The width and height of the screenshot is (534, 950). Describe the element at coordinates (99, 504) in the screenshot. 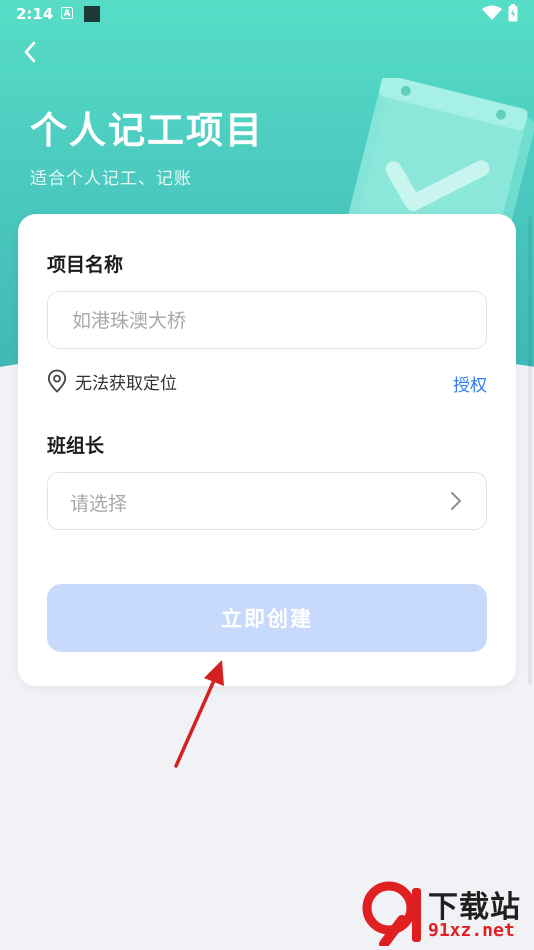

I see `team-leader-placeholder: 请选择` at that location.